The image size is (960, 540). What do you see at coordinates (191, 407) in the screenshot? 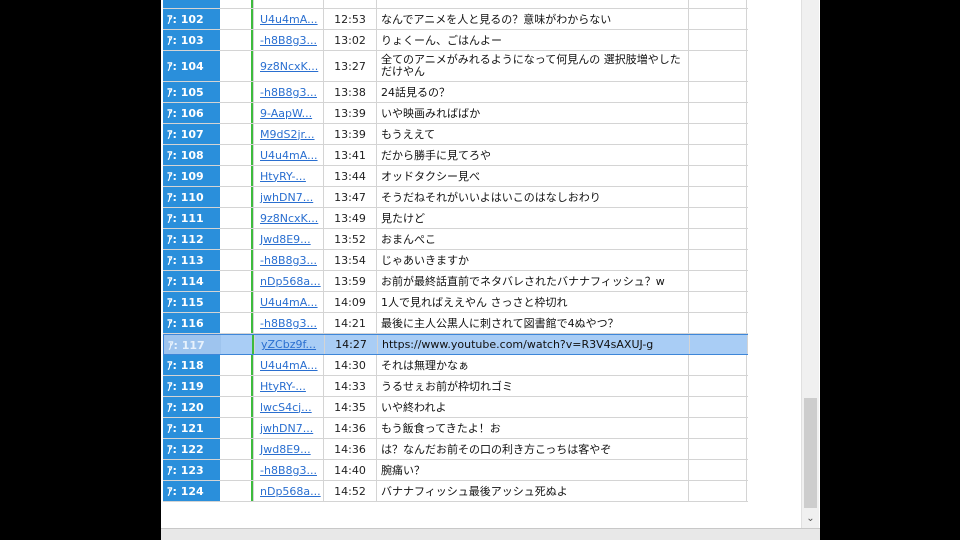
I see `post-number: ｱ: 120` at bounding box center [191, 407].